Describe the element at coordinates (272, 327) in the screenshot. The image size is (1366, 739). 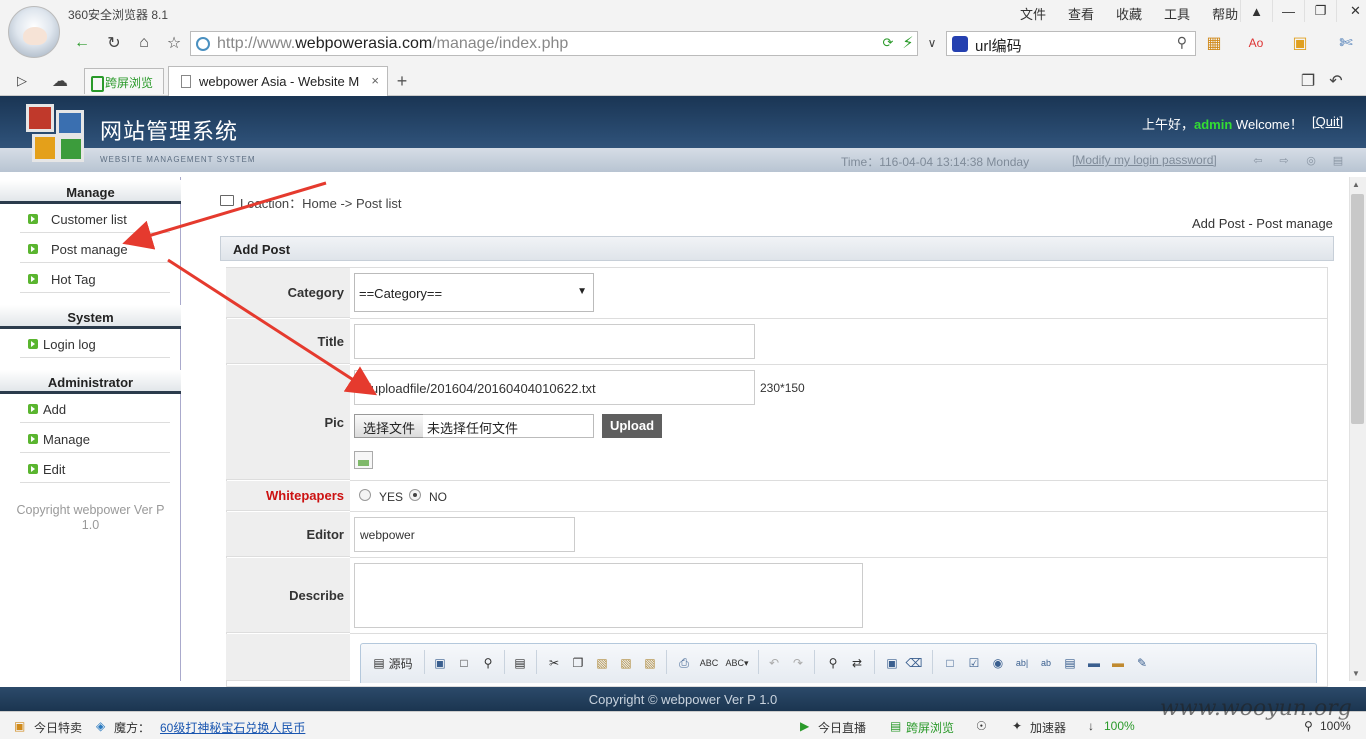
I see `arrow-to-pic-path` at that location.